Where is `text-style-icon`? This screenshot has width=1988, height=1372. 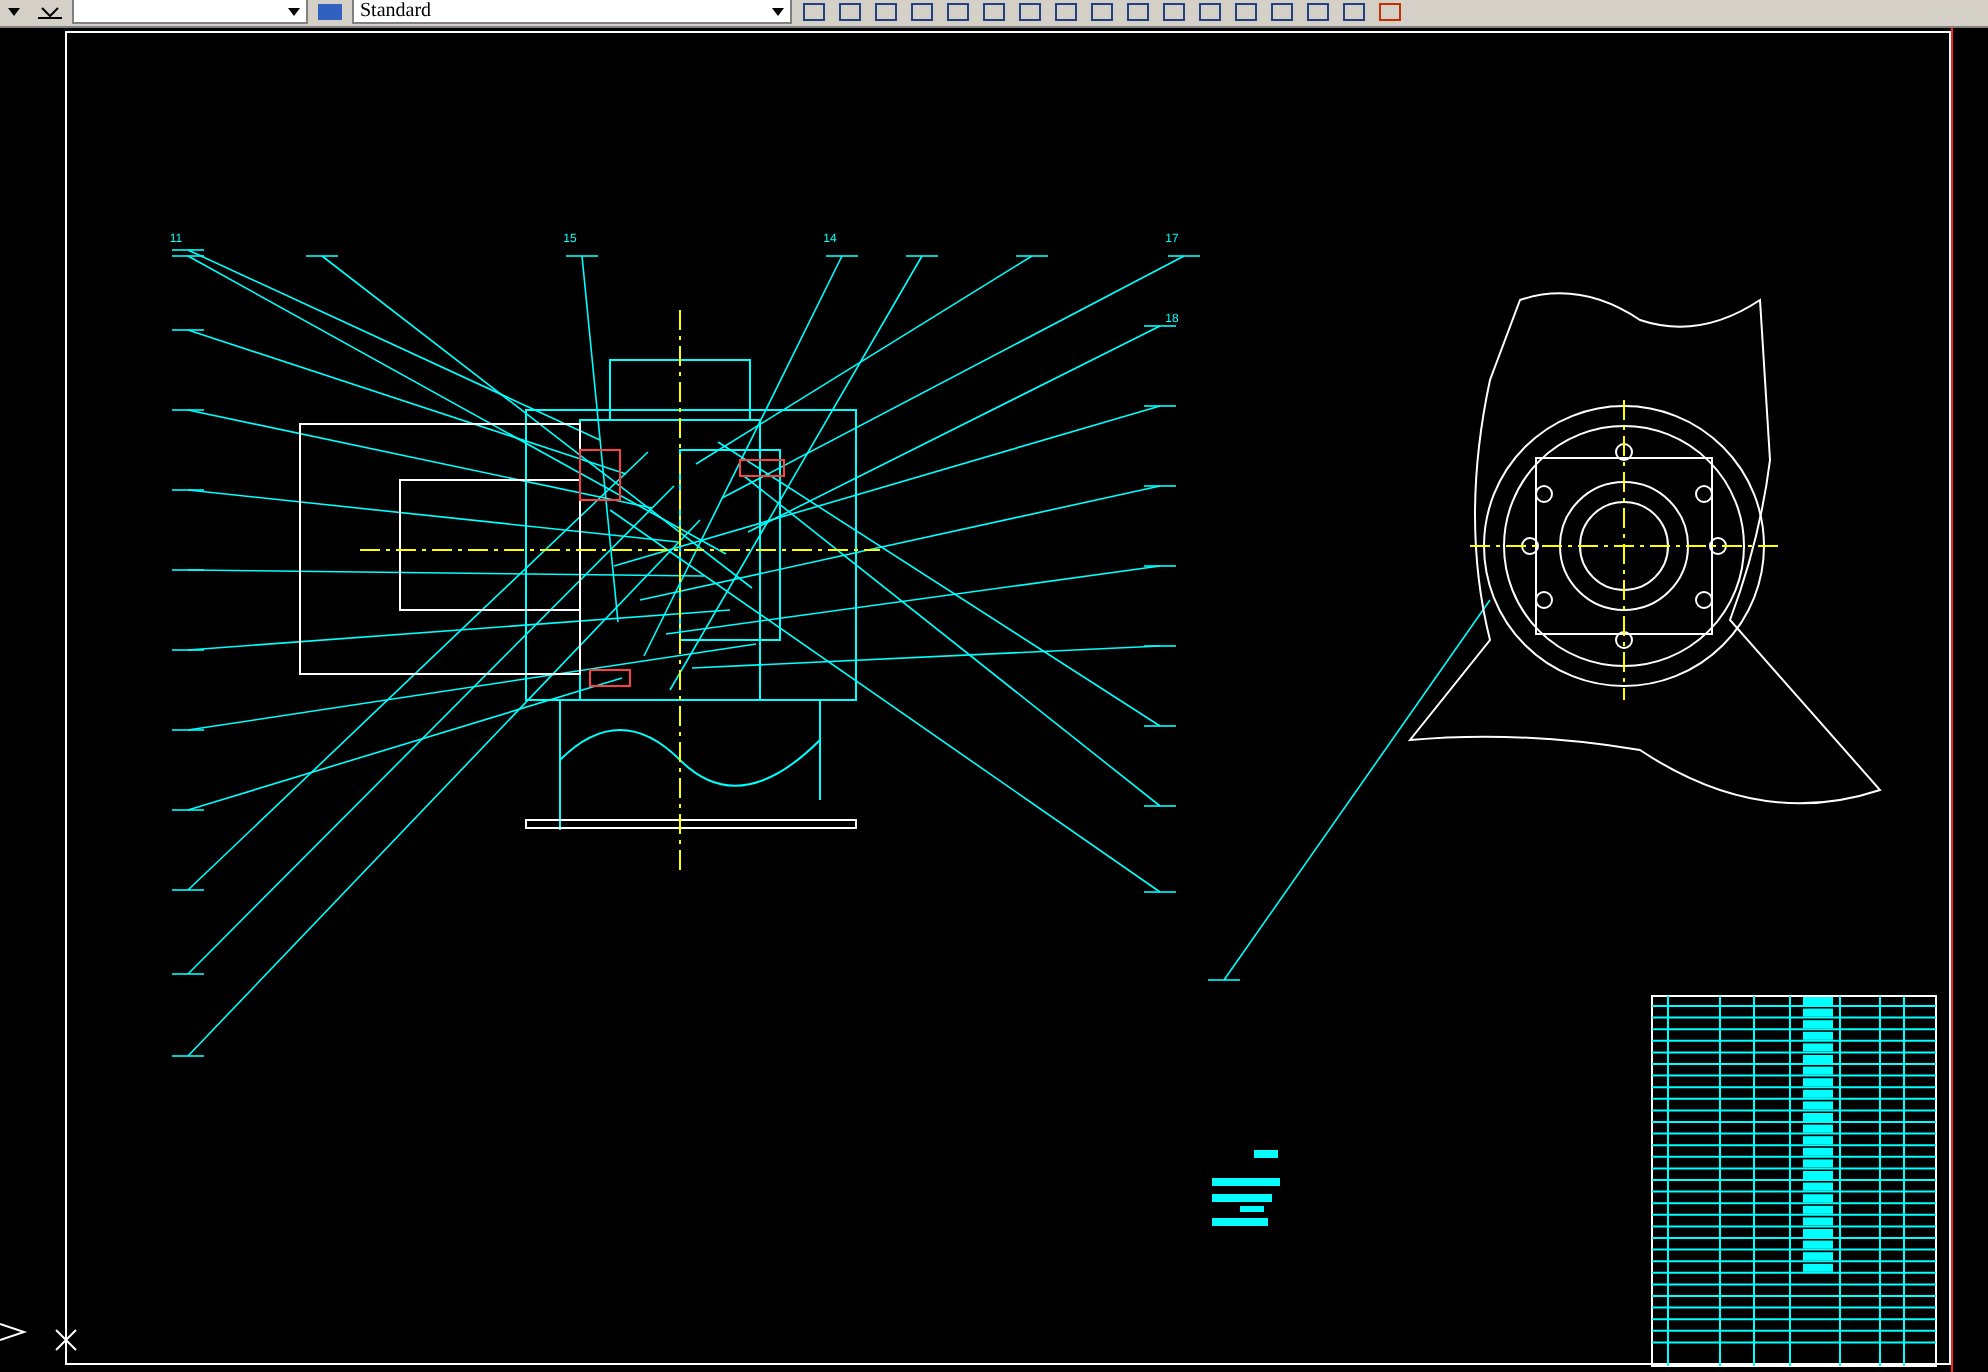 text-style-icon is located at coordinates (330, 12).